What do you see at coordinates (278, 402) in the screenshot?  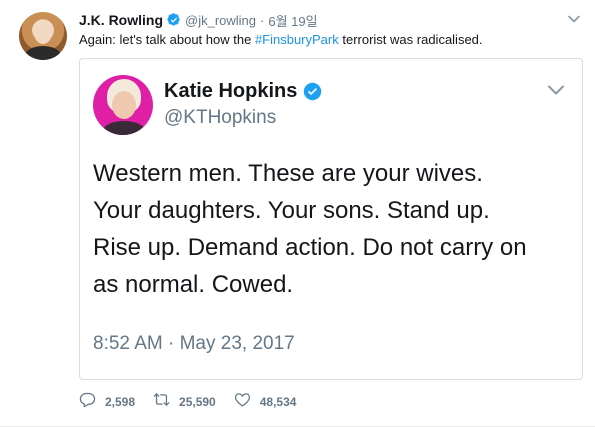 I see `like-count: 48,534` at bounding box center [278, 402].